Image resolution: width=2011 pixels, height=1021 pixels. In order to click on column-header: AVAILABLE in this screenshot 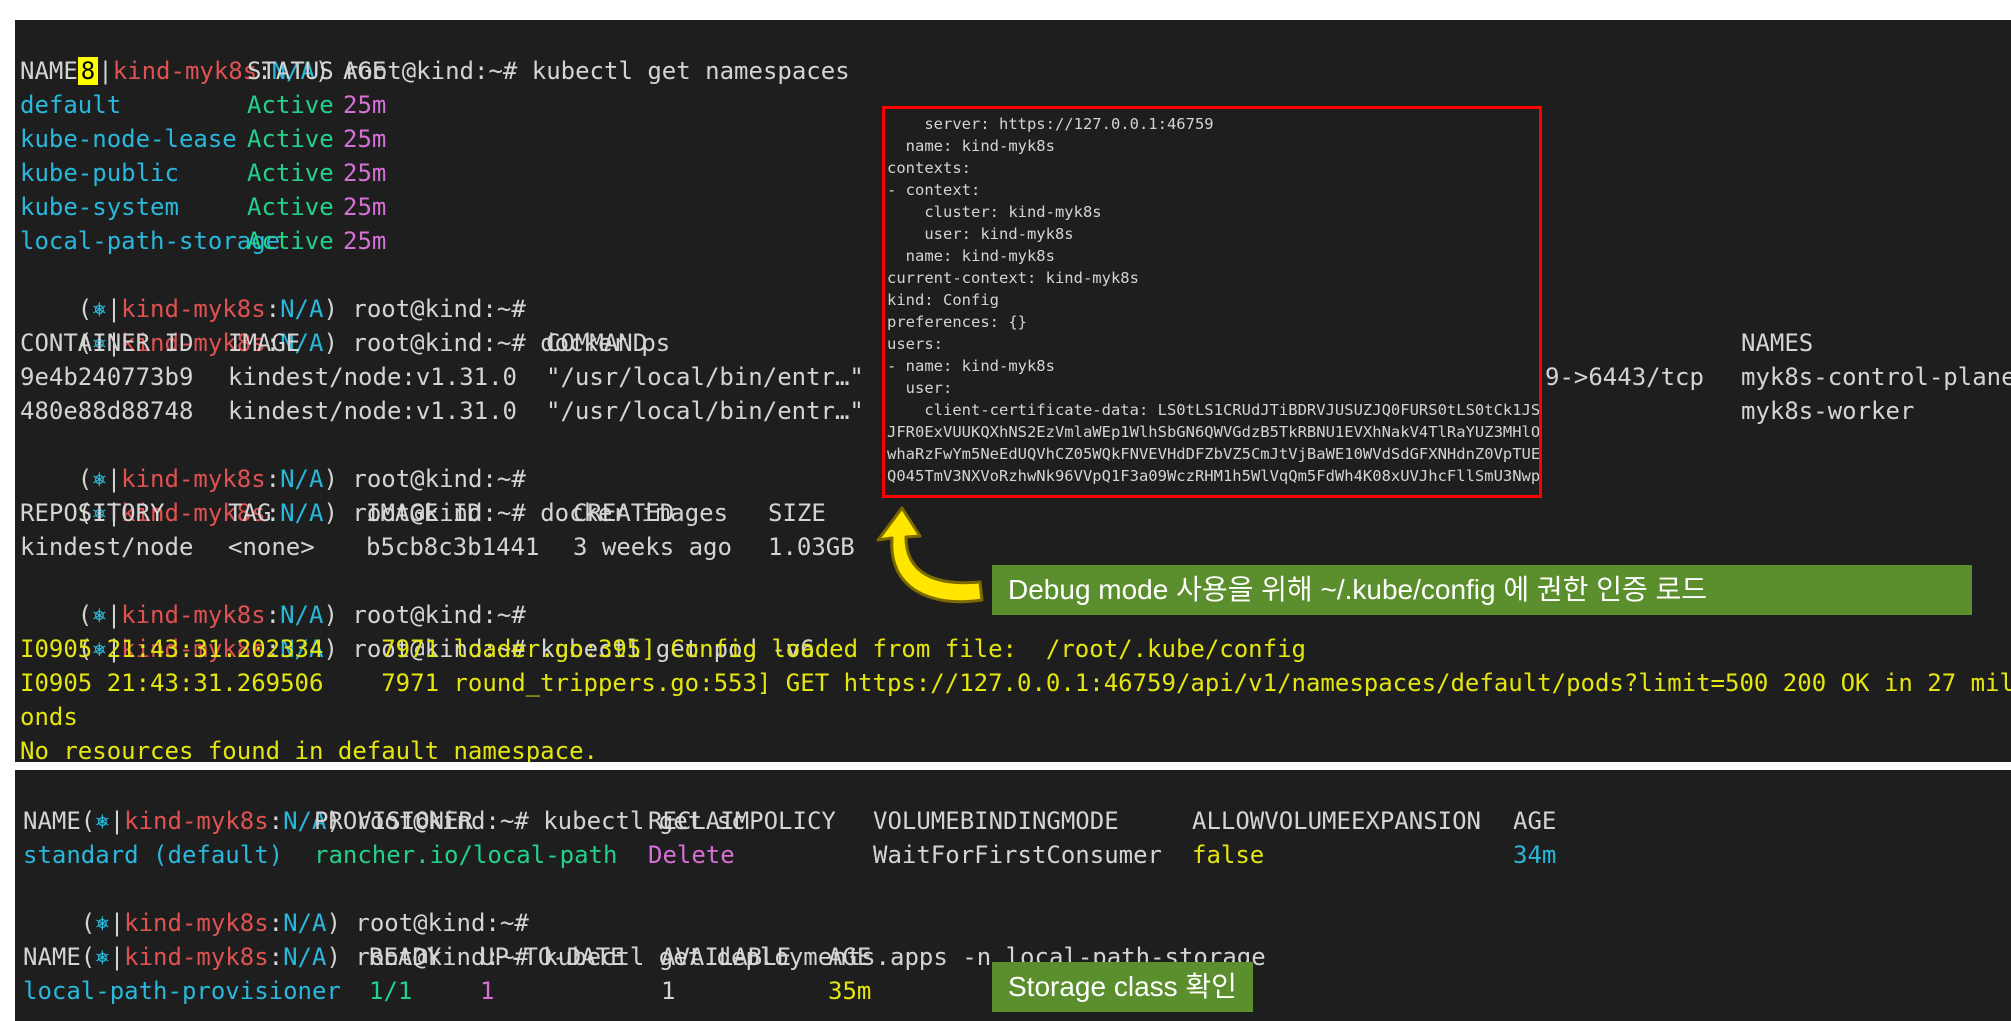, I will do `click(726, 957)`.